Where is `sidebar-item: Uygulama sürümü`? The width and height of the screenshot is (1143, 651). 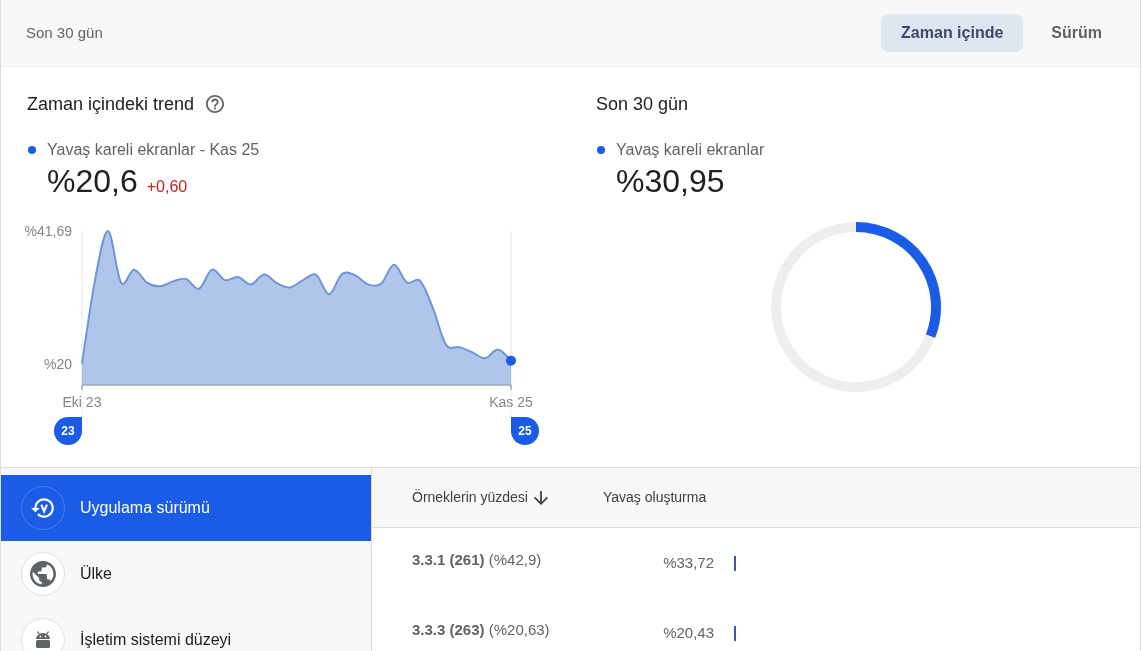
sidebar-item: Uygulama sürümü is located at coordinates (186, 508).